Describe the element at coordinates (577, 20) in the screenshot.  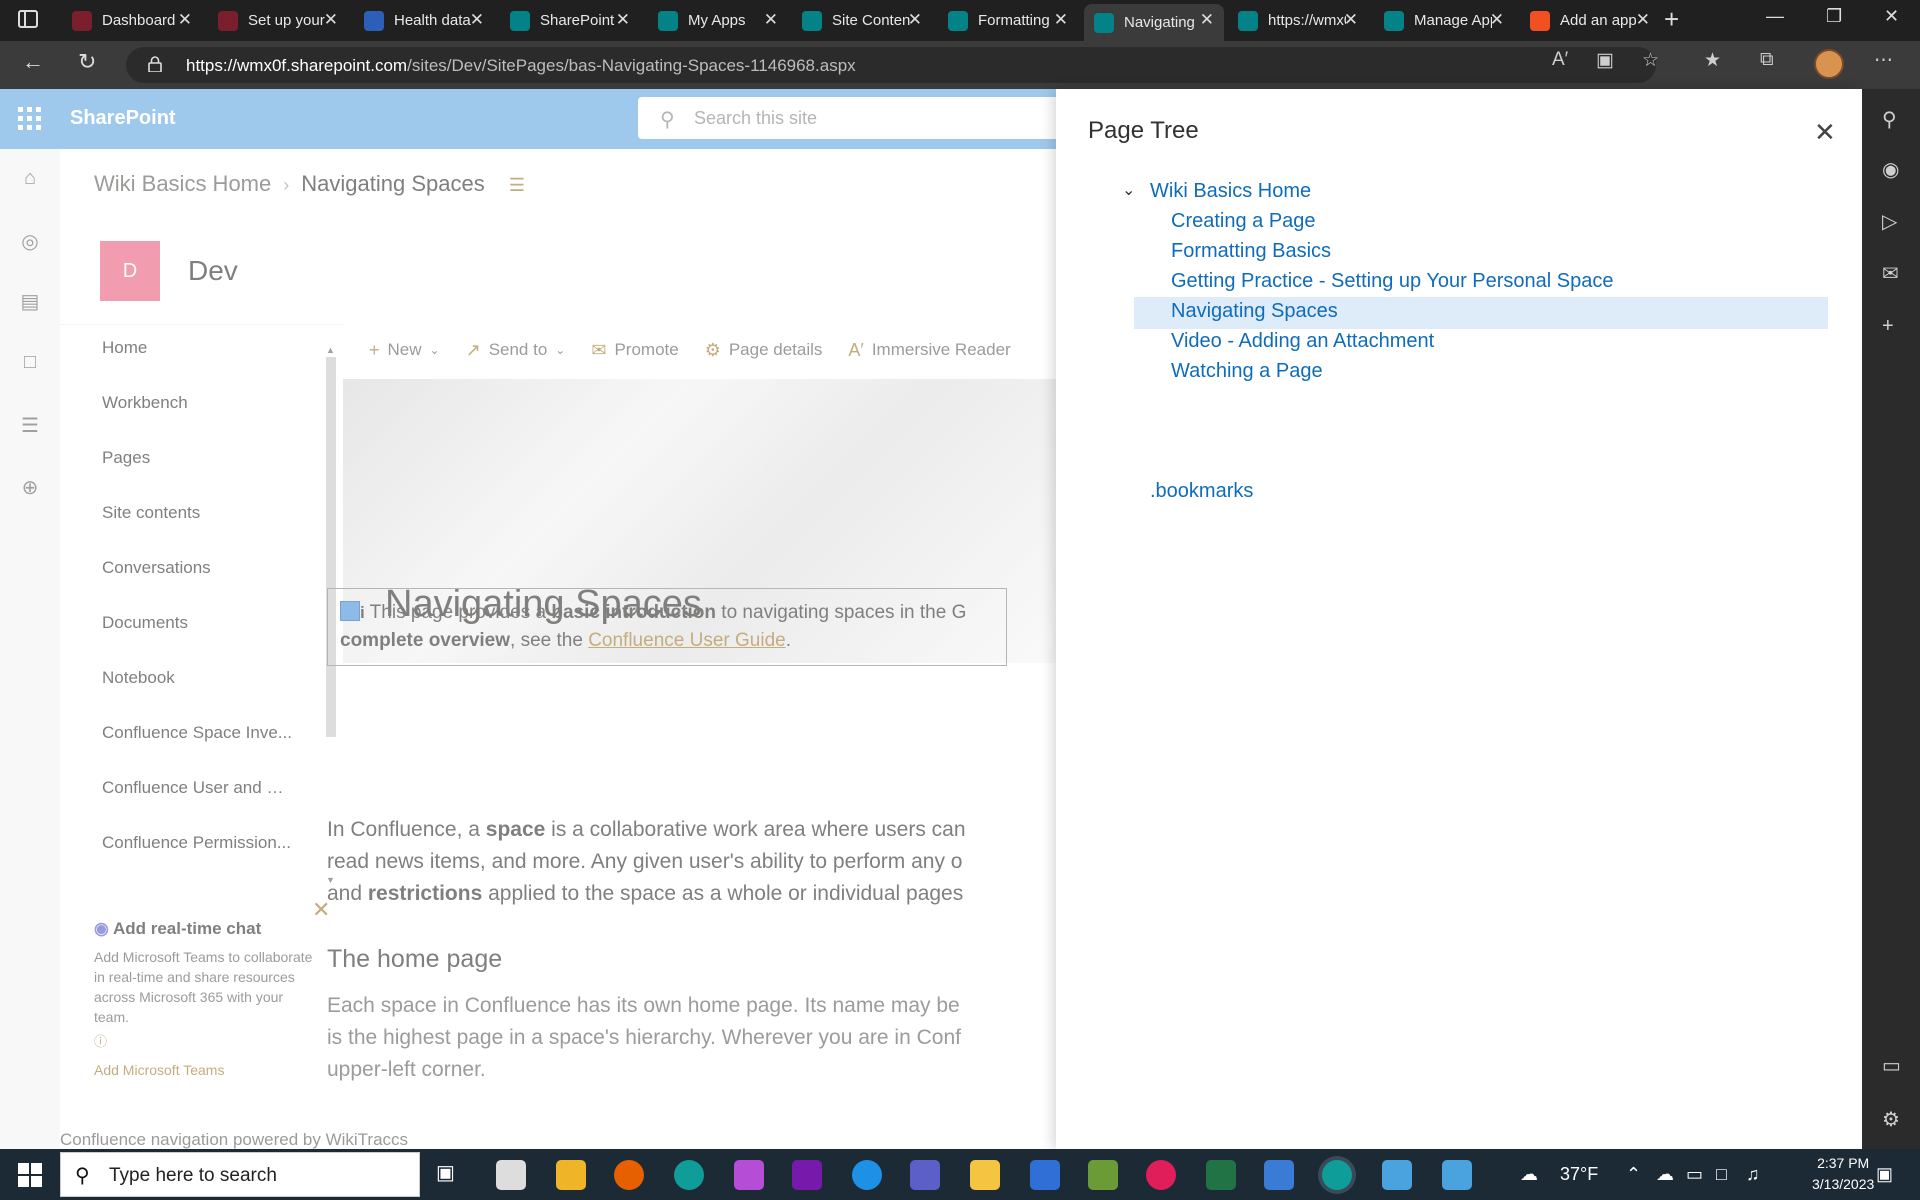
I see `tab-label: SharePoint` at that location.